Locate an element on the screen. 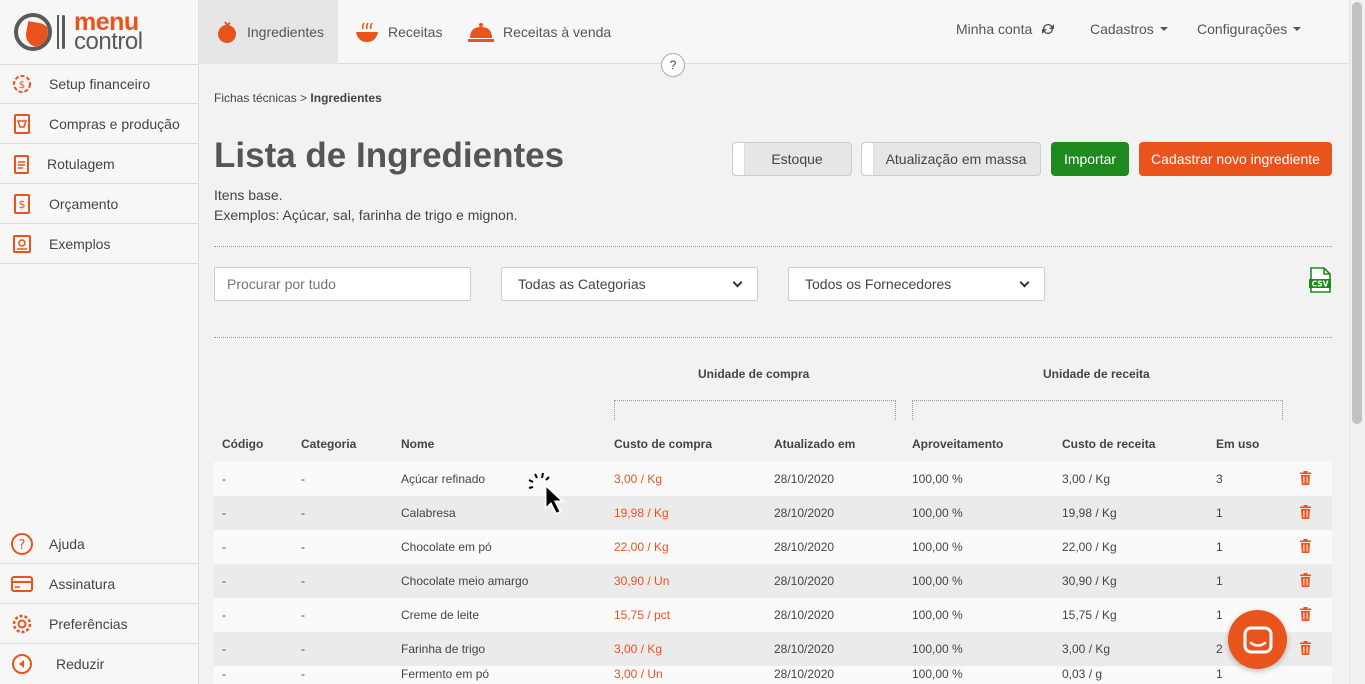 The height and width of the screenshot is (684, 1365). tab-receitas: Receitas is located at coordinates (398, 32).